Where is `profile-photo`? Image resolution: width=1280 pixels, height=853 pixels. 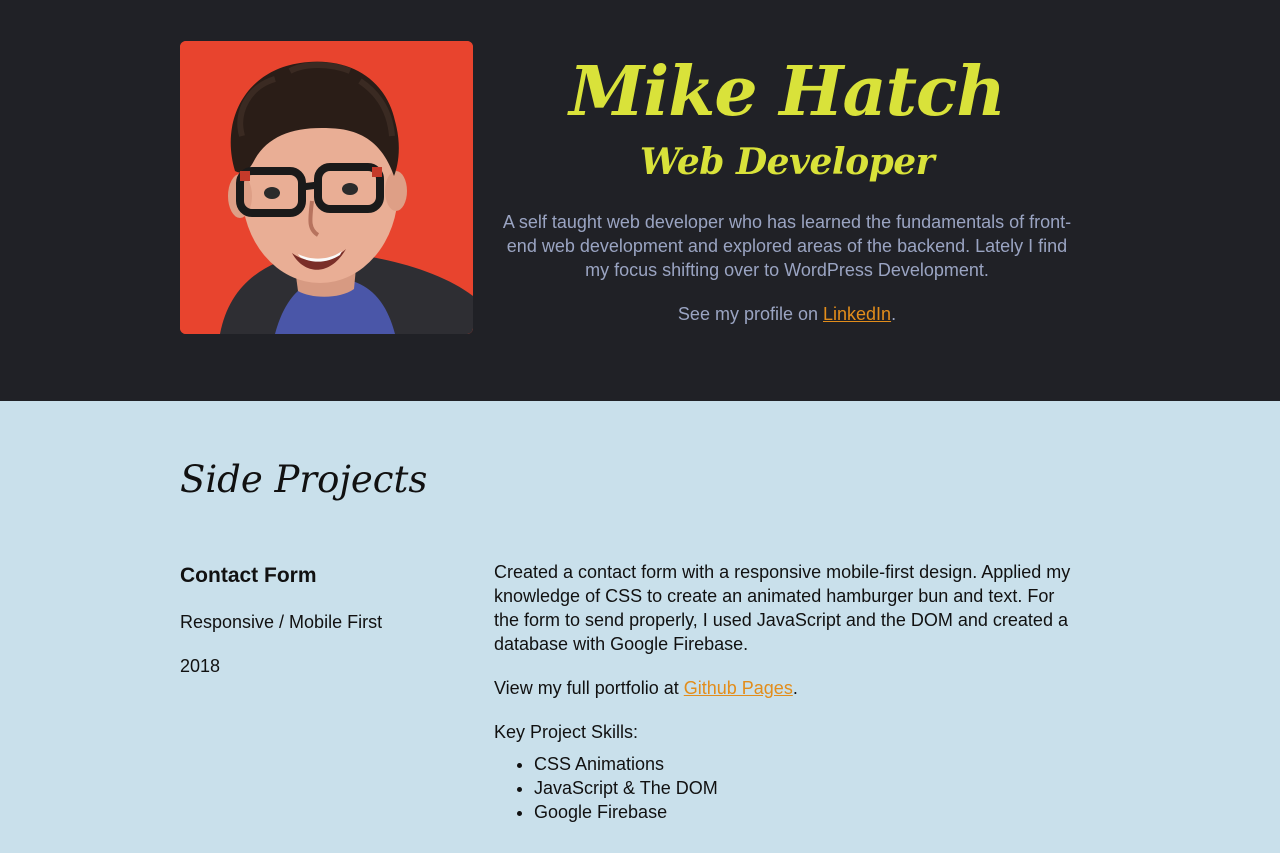 profile-photo is located at coordinates (326, 187).